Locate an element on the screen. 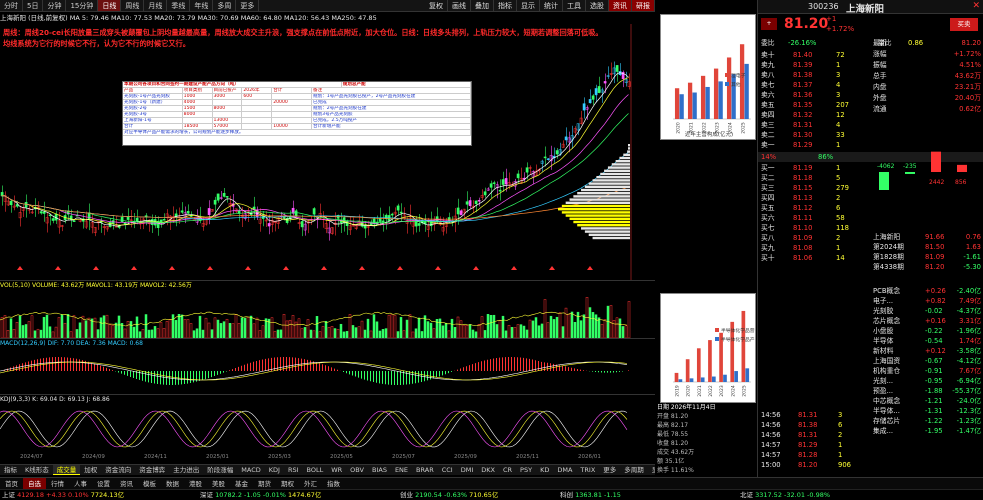 The height and width of the screenshot is (500, 983). nav-tab-4: 设置 is located at coordinates (103, 483).